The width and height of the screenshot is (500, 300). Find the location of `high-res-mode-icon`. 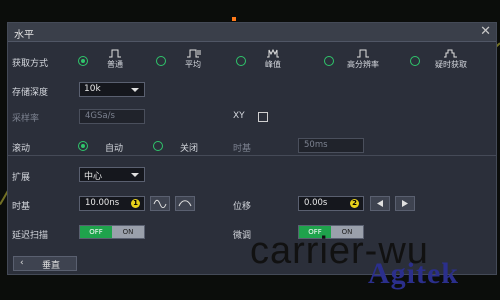

high-res-mode-icon is located at coordinates (363, 53).